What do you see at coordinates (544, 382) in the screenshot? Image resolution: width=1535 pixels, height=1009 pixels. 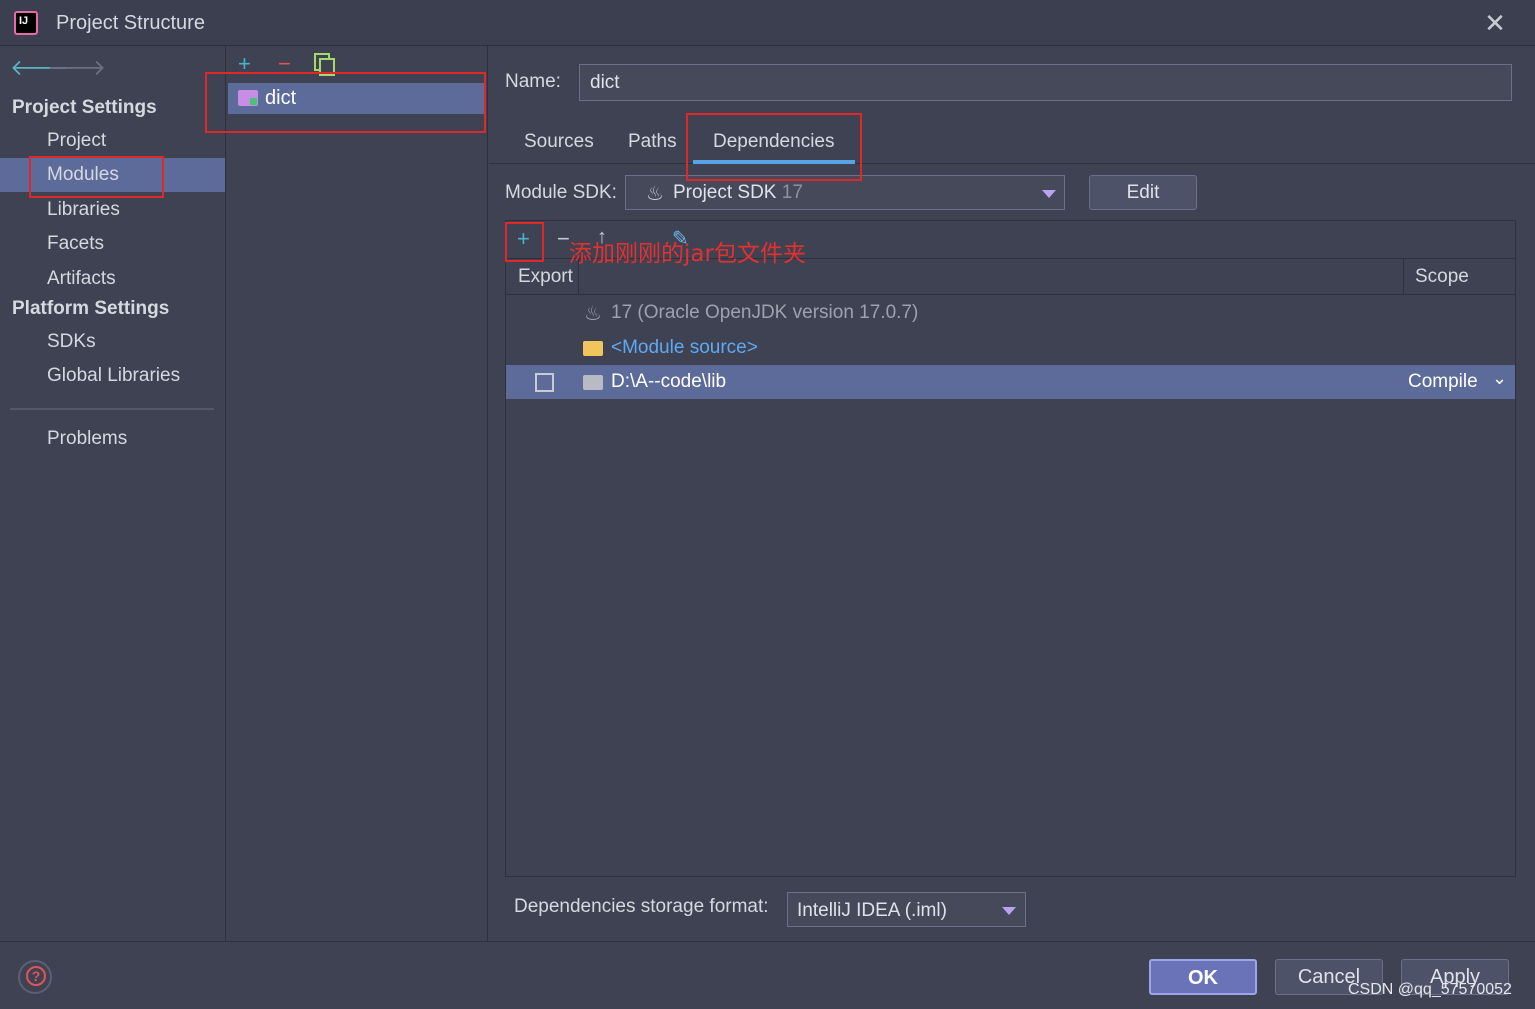 I see `export-checkbox` at bounding box center [544, 382].